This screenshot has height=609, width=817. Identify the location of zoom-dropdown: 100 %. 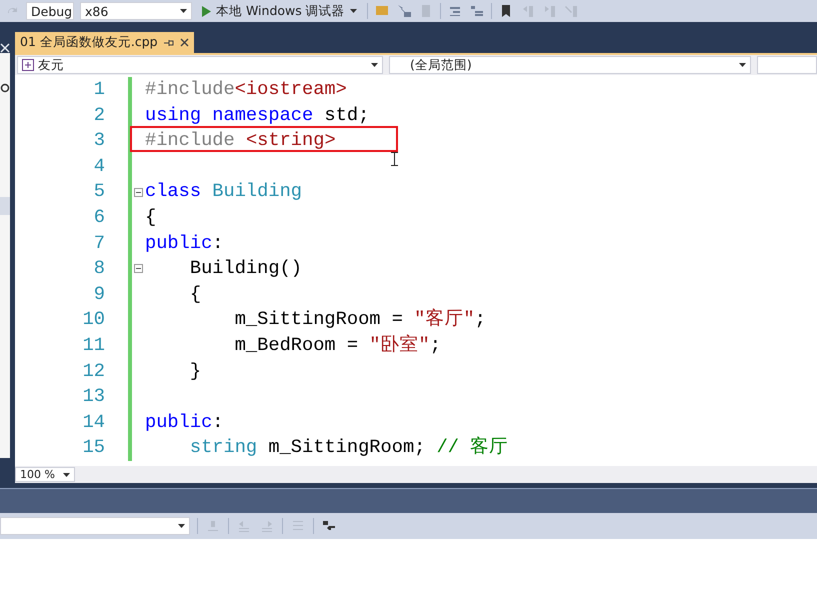
(45, 474).